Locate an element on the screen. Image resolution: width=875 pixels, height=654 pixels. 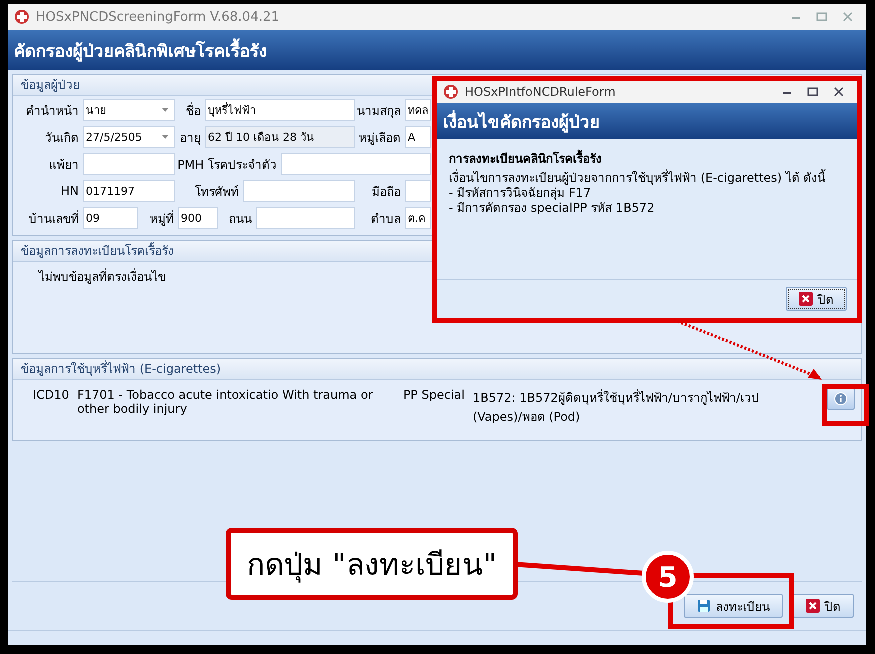
rule-text: - มีรหัสการวินิจฉัยกลุ่ม F17 is located at coordinates (520, 193).